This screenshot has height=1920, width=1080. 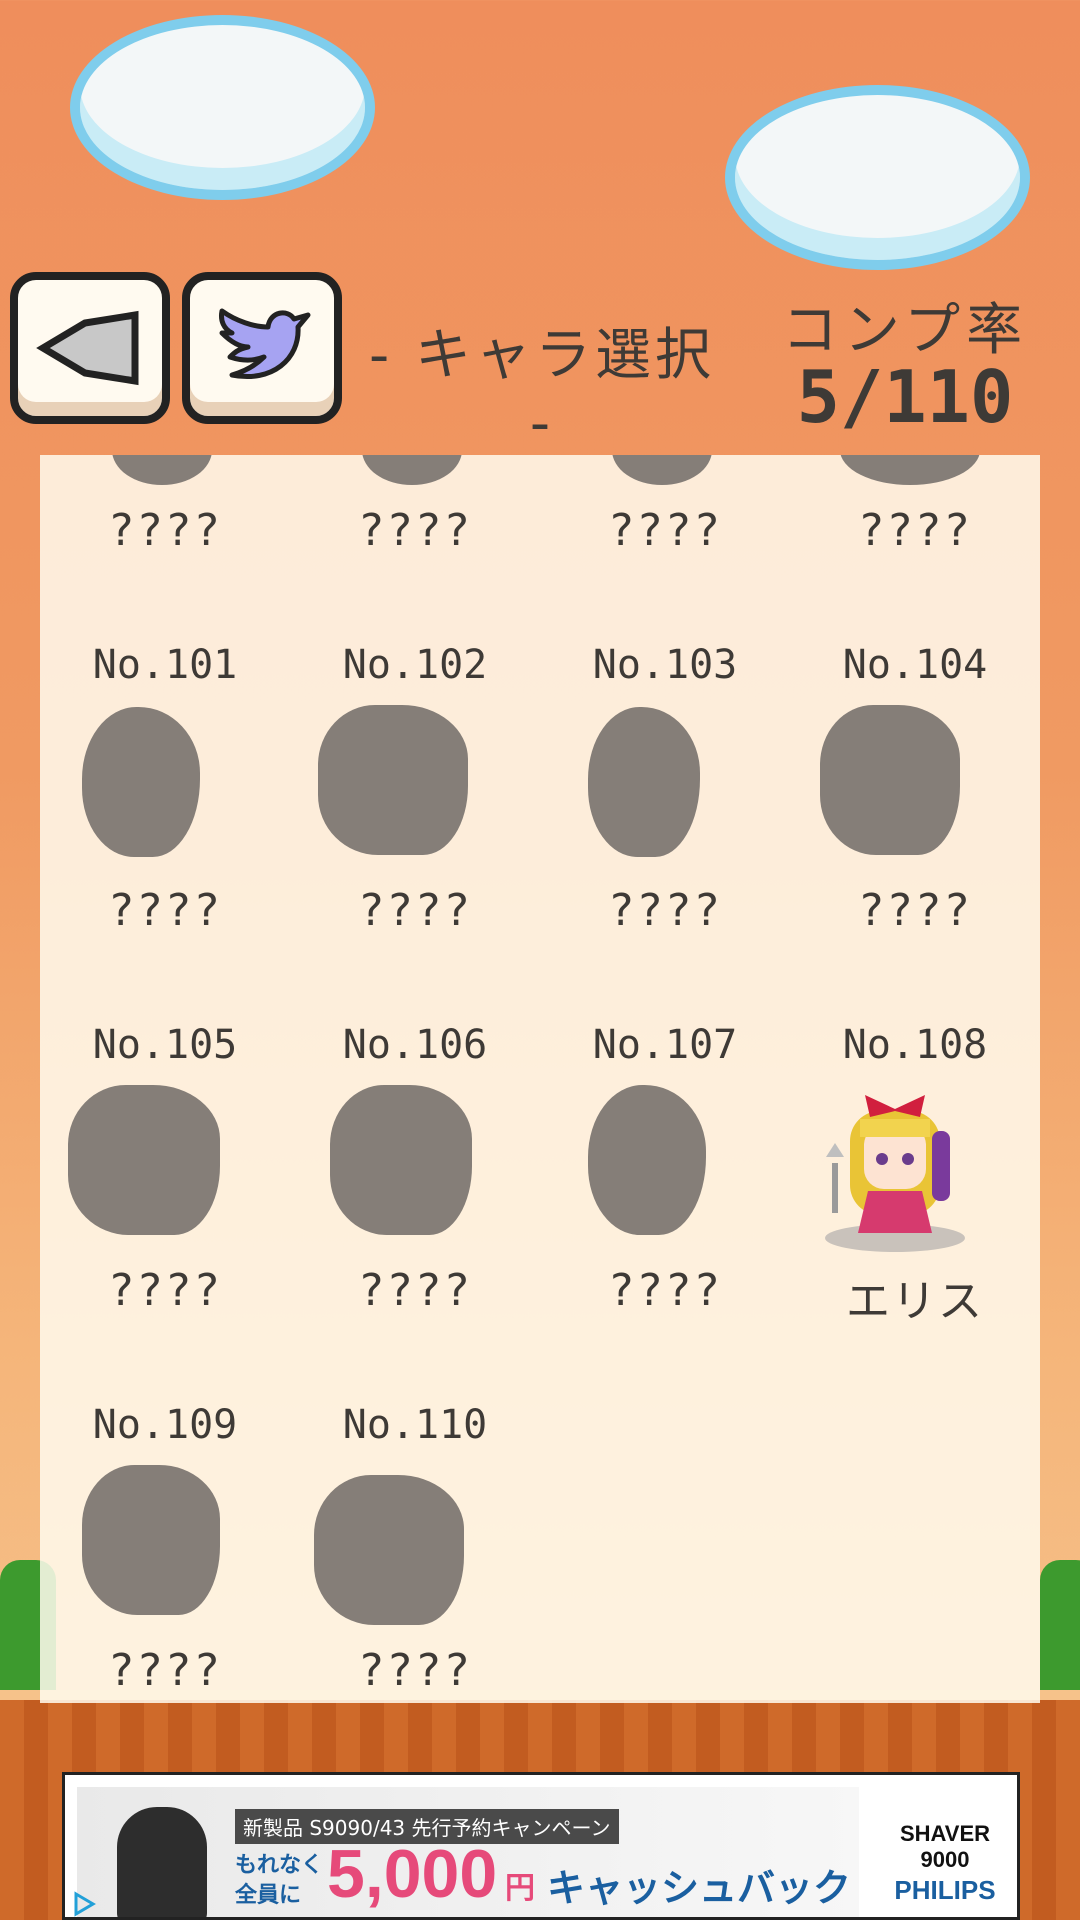 What do you see at coordinates (415, 1045) in the screenshot?
I see `character-number: No.106` at bounding box center [415, 1045].